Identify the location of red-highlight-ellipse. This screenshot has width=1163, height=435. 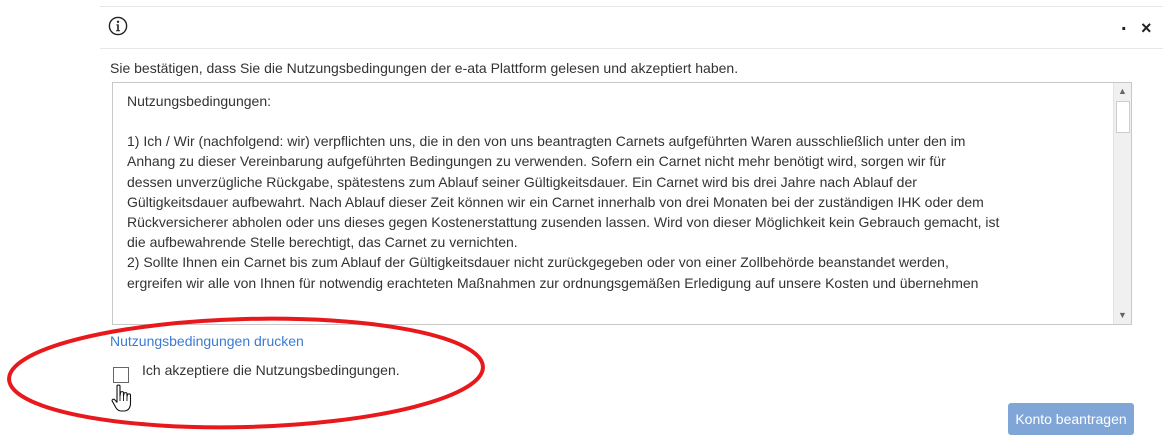
(246, 373).